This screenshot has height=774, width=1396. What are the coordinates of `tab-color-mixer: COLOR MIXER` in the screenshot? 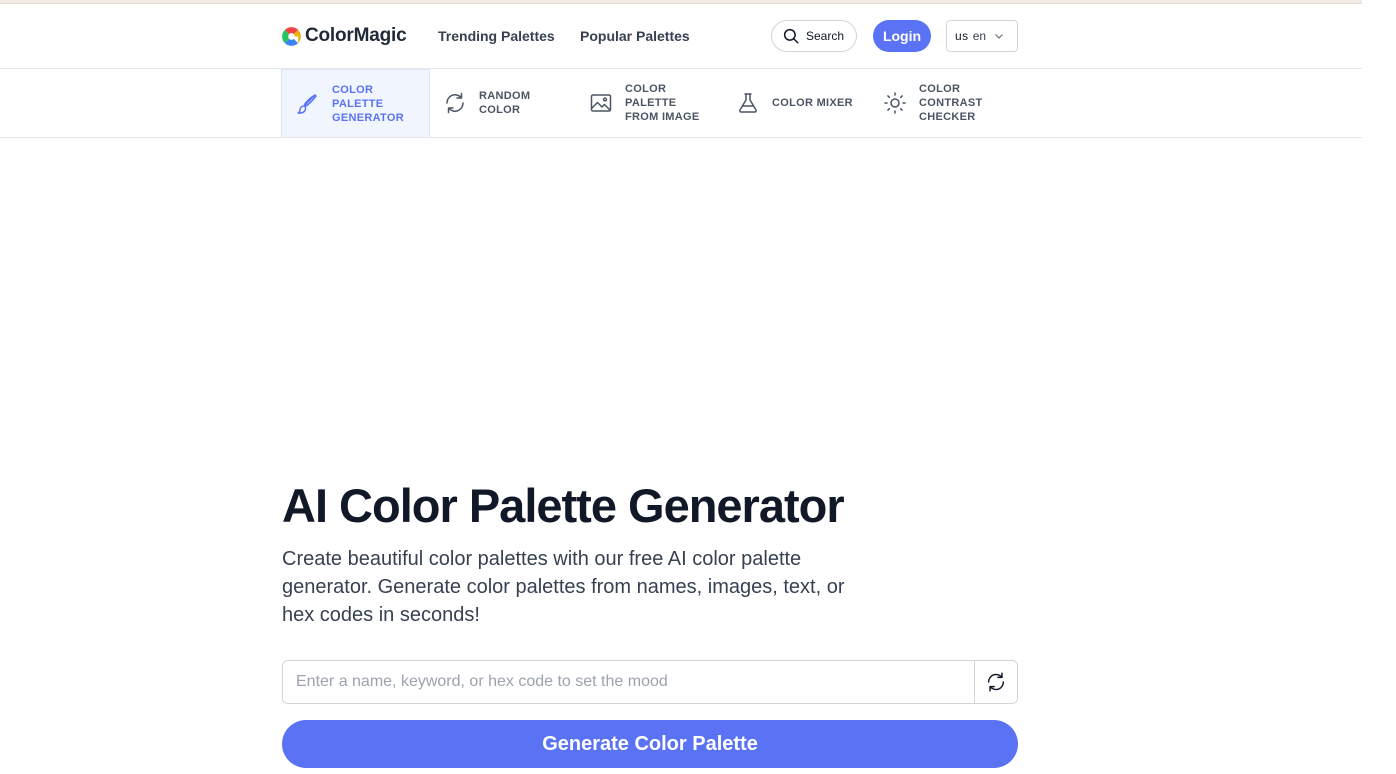 It's located at (806, 103).